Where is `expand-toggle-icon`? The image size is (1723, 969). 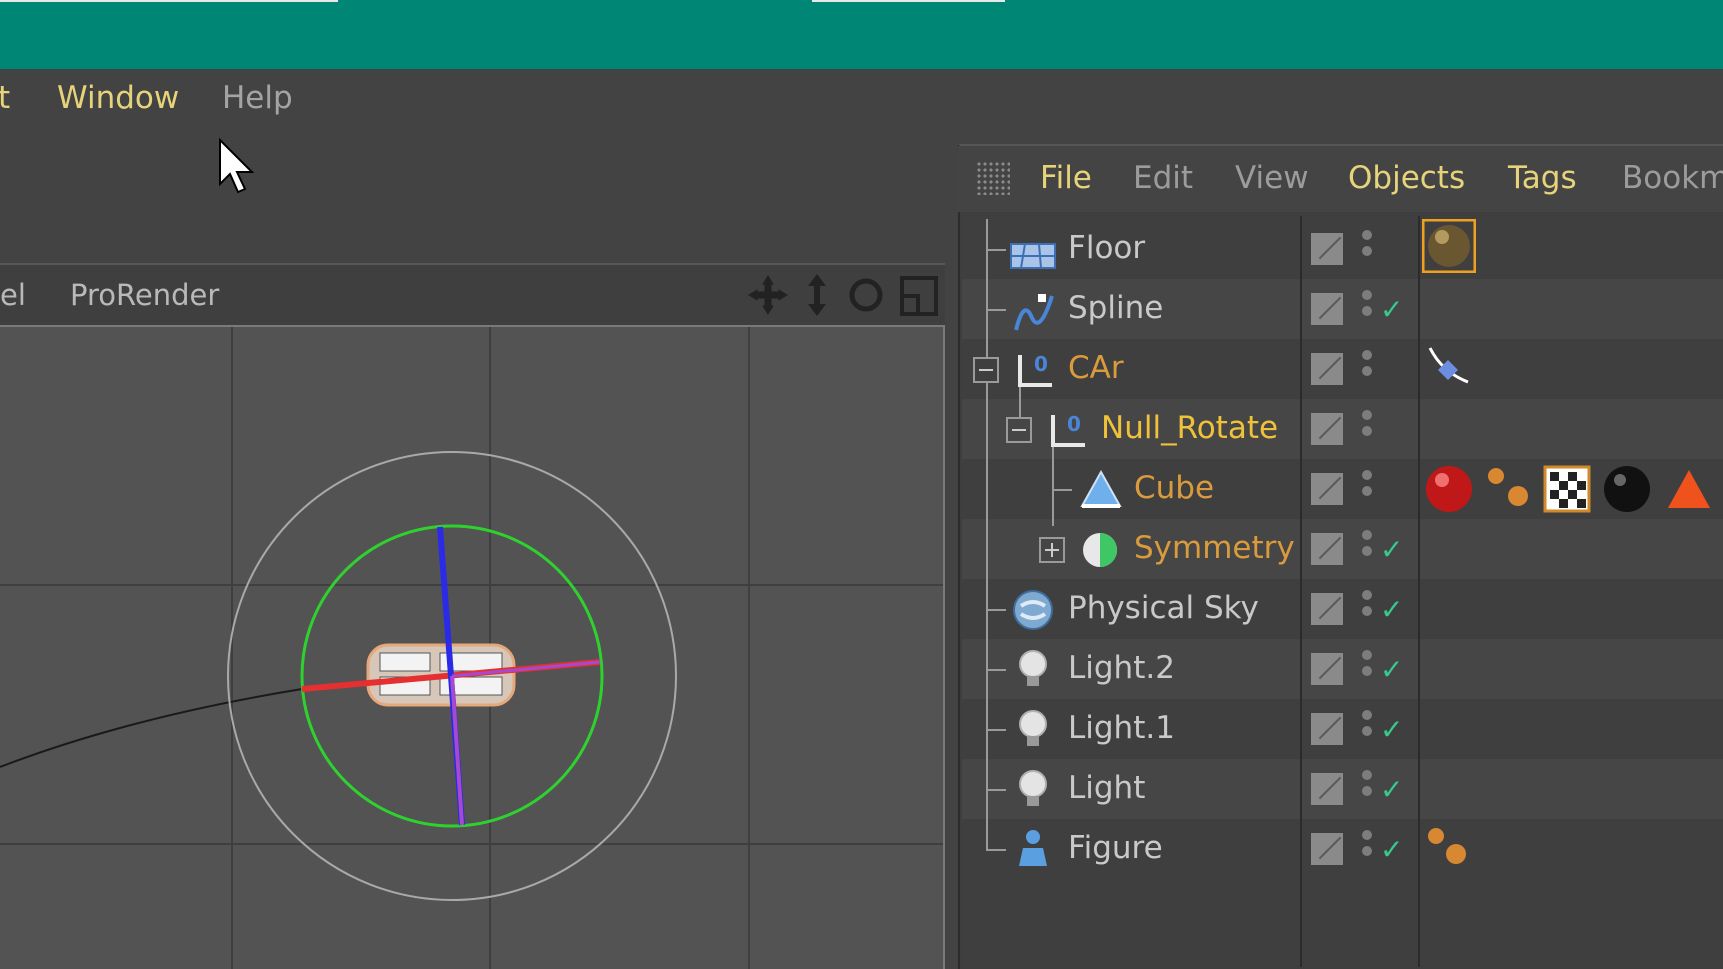
expand-toggle-icon is located at coordinates (1052, 550).